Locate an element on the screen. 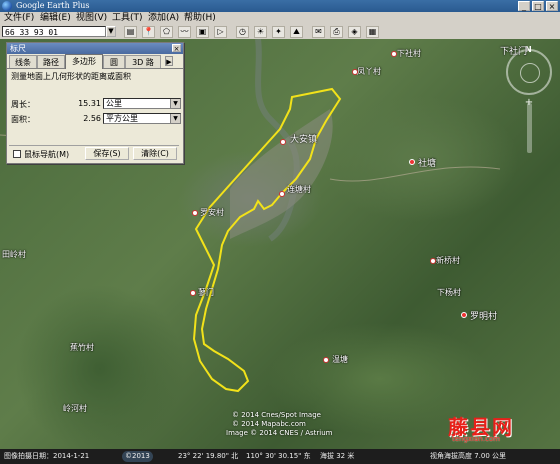 The image size is (560, 464). maximize-button: □ is located at coordinates (538, 6).